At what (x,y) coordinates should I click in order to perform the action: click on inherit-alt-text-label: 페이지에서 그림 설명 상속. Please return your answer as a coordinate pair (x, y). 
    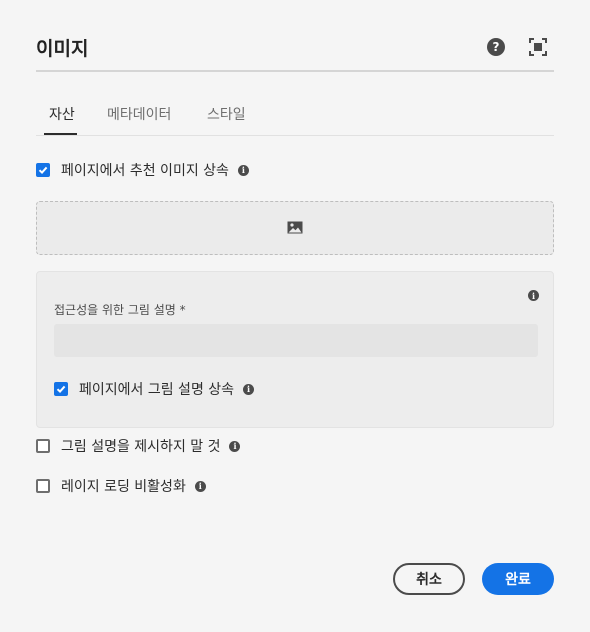
    Looking at the image, I should click on (157, 390).